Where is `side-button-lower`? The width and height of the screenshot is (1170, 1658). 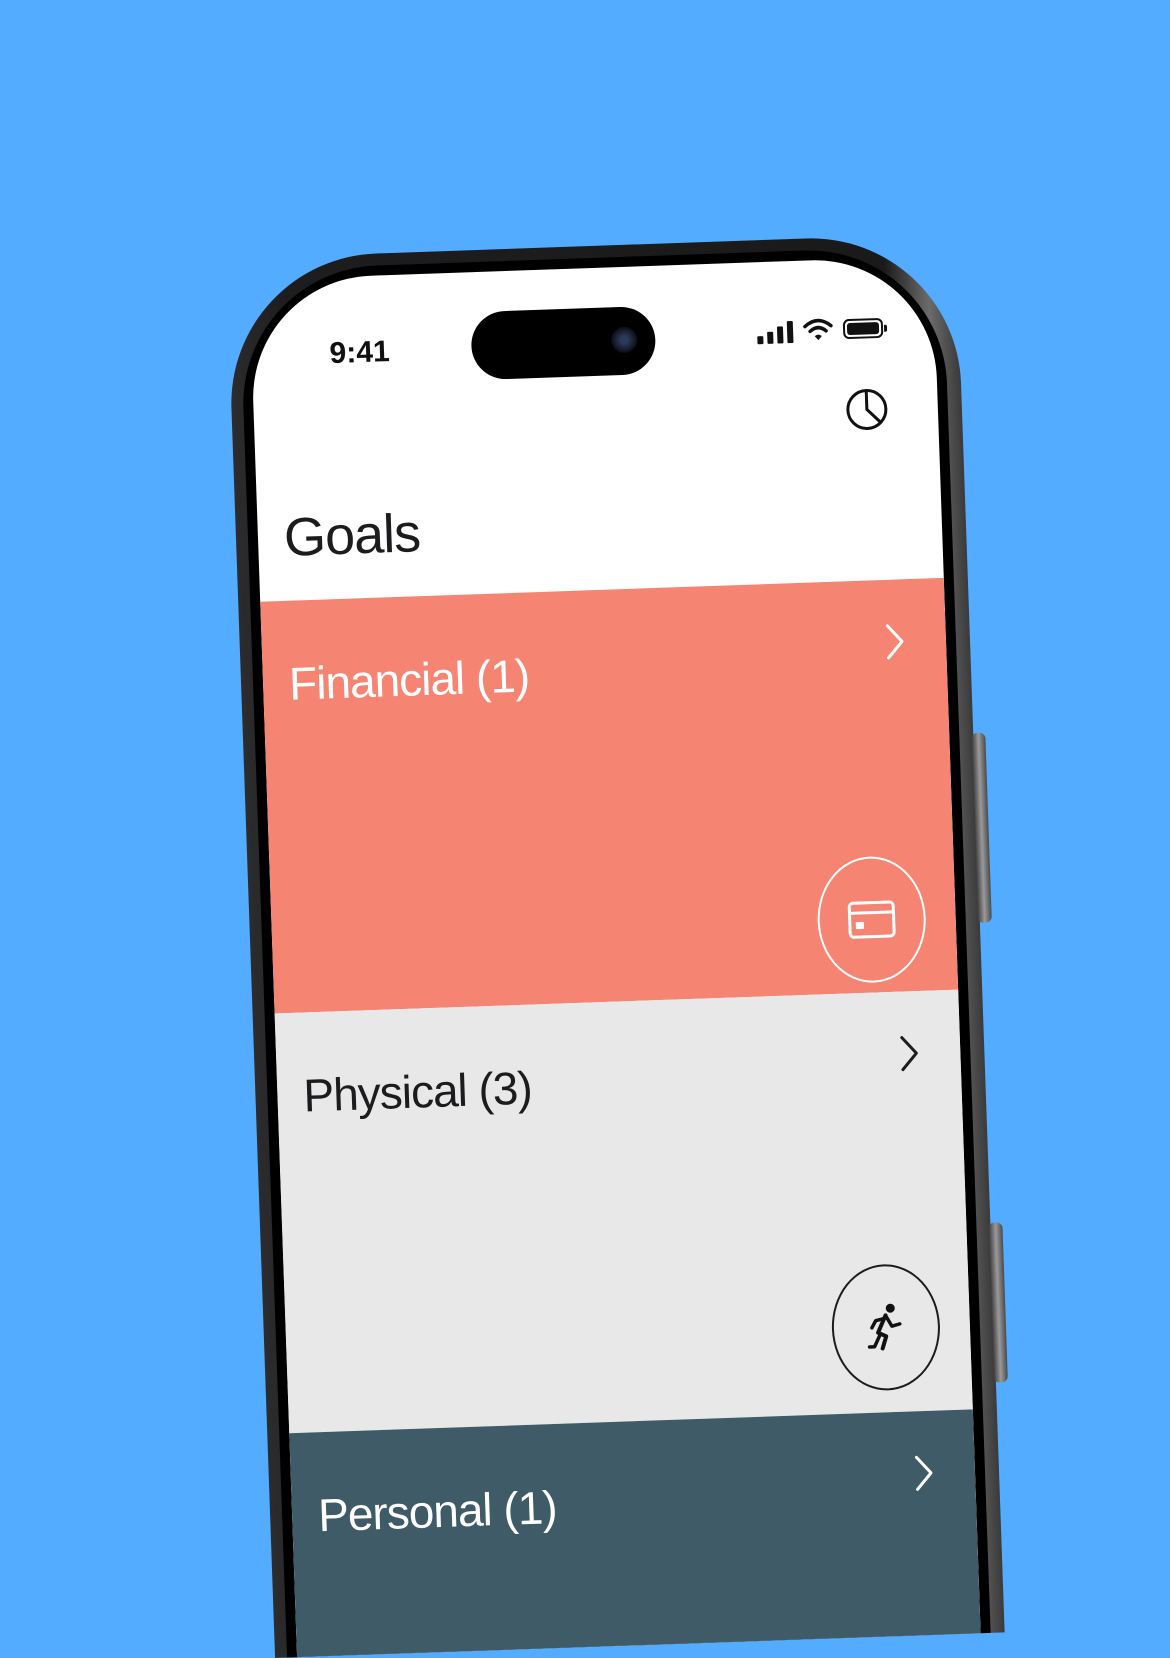
side-button-lower is located at coordinates (998, 1302).